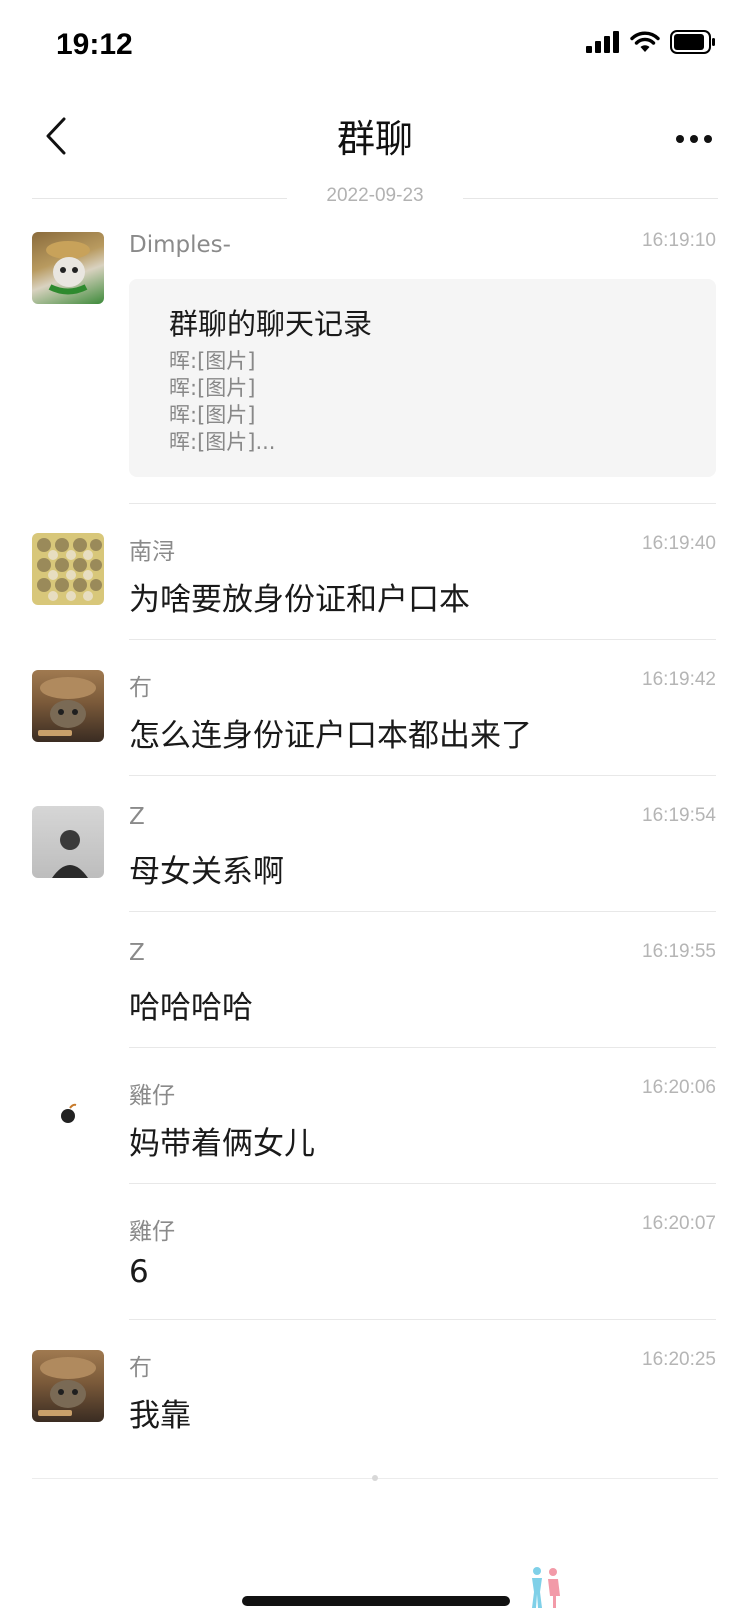 This screenshot has height=1624, width=750. Describe the element at coordinates (679, 815) in the screenshot. I see `message-time: 16:19:54` at that location.